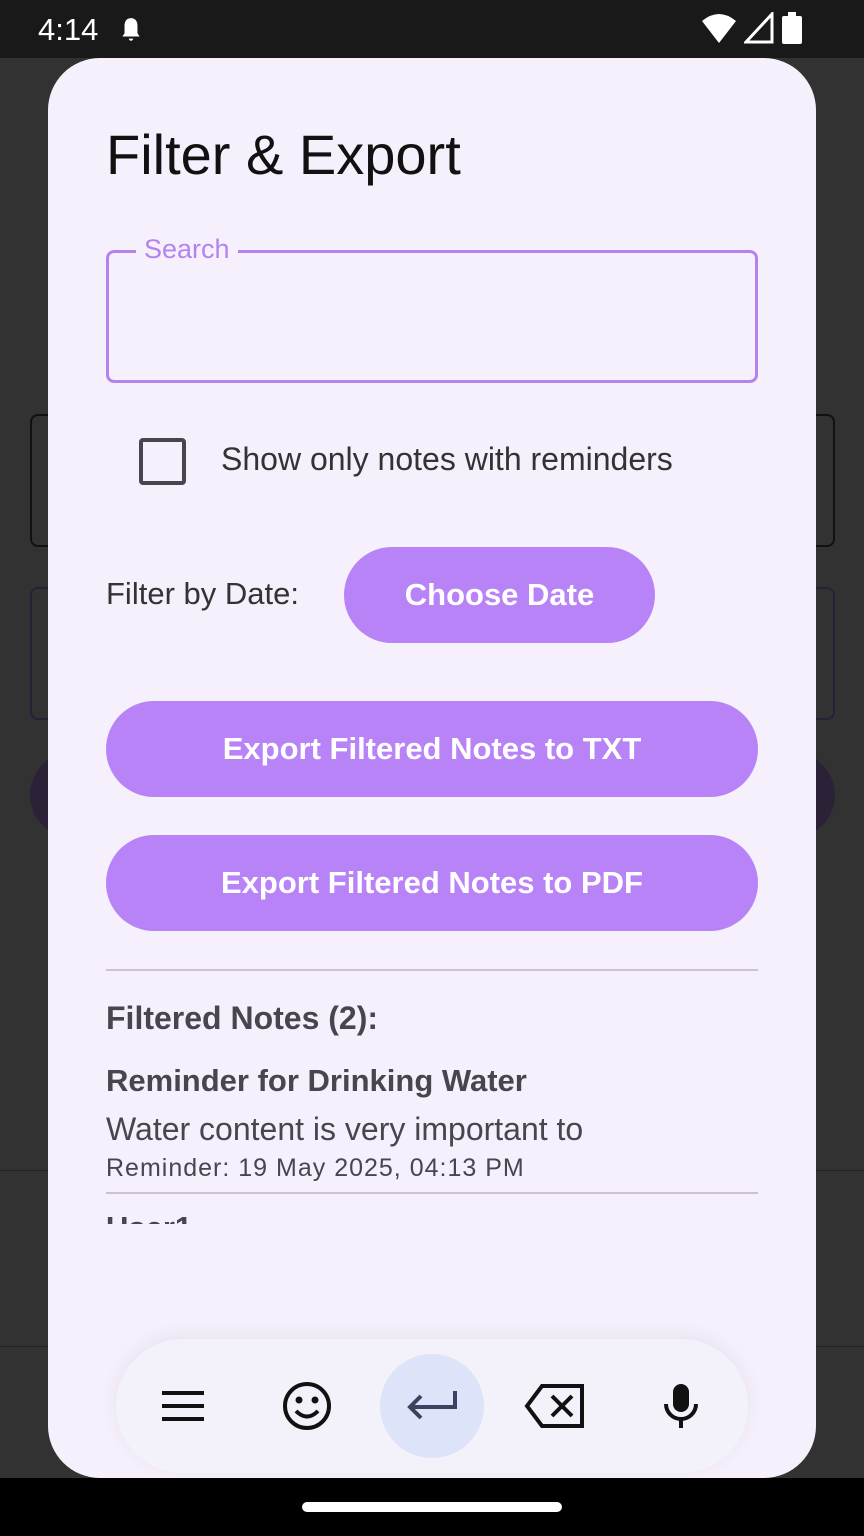 The width and height of the screenshot is (864, 1536). I want to click on backspace-key, so click(555, 1406).